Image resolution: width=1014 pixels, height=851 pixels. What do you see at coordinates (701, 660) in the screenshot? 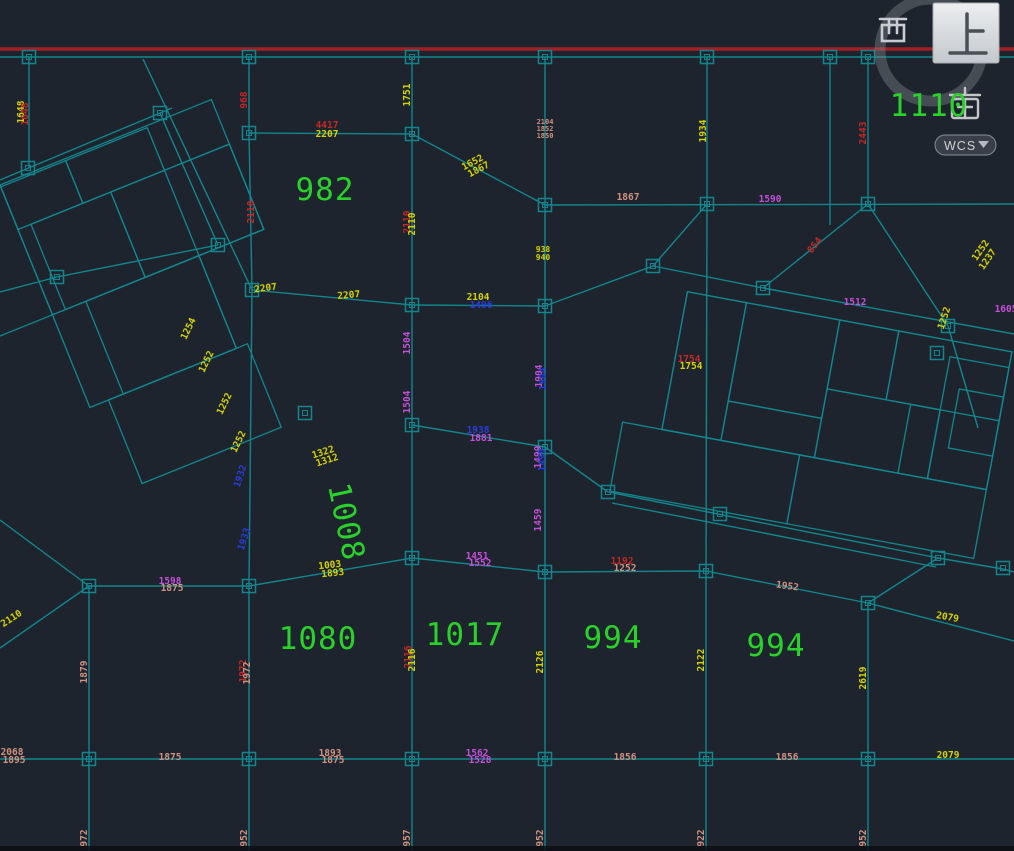
I see `dim-label: 2122` at bounding box center [701, 660].